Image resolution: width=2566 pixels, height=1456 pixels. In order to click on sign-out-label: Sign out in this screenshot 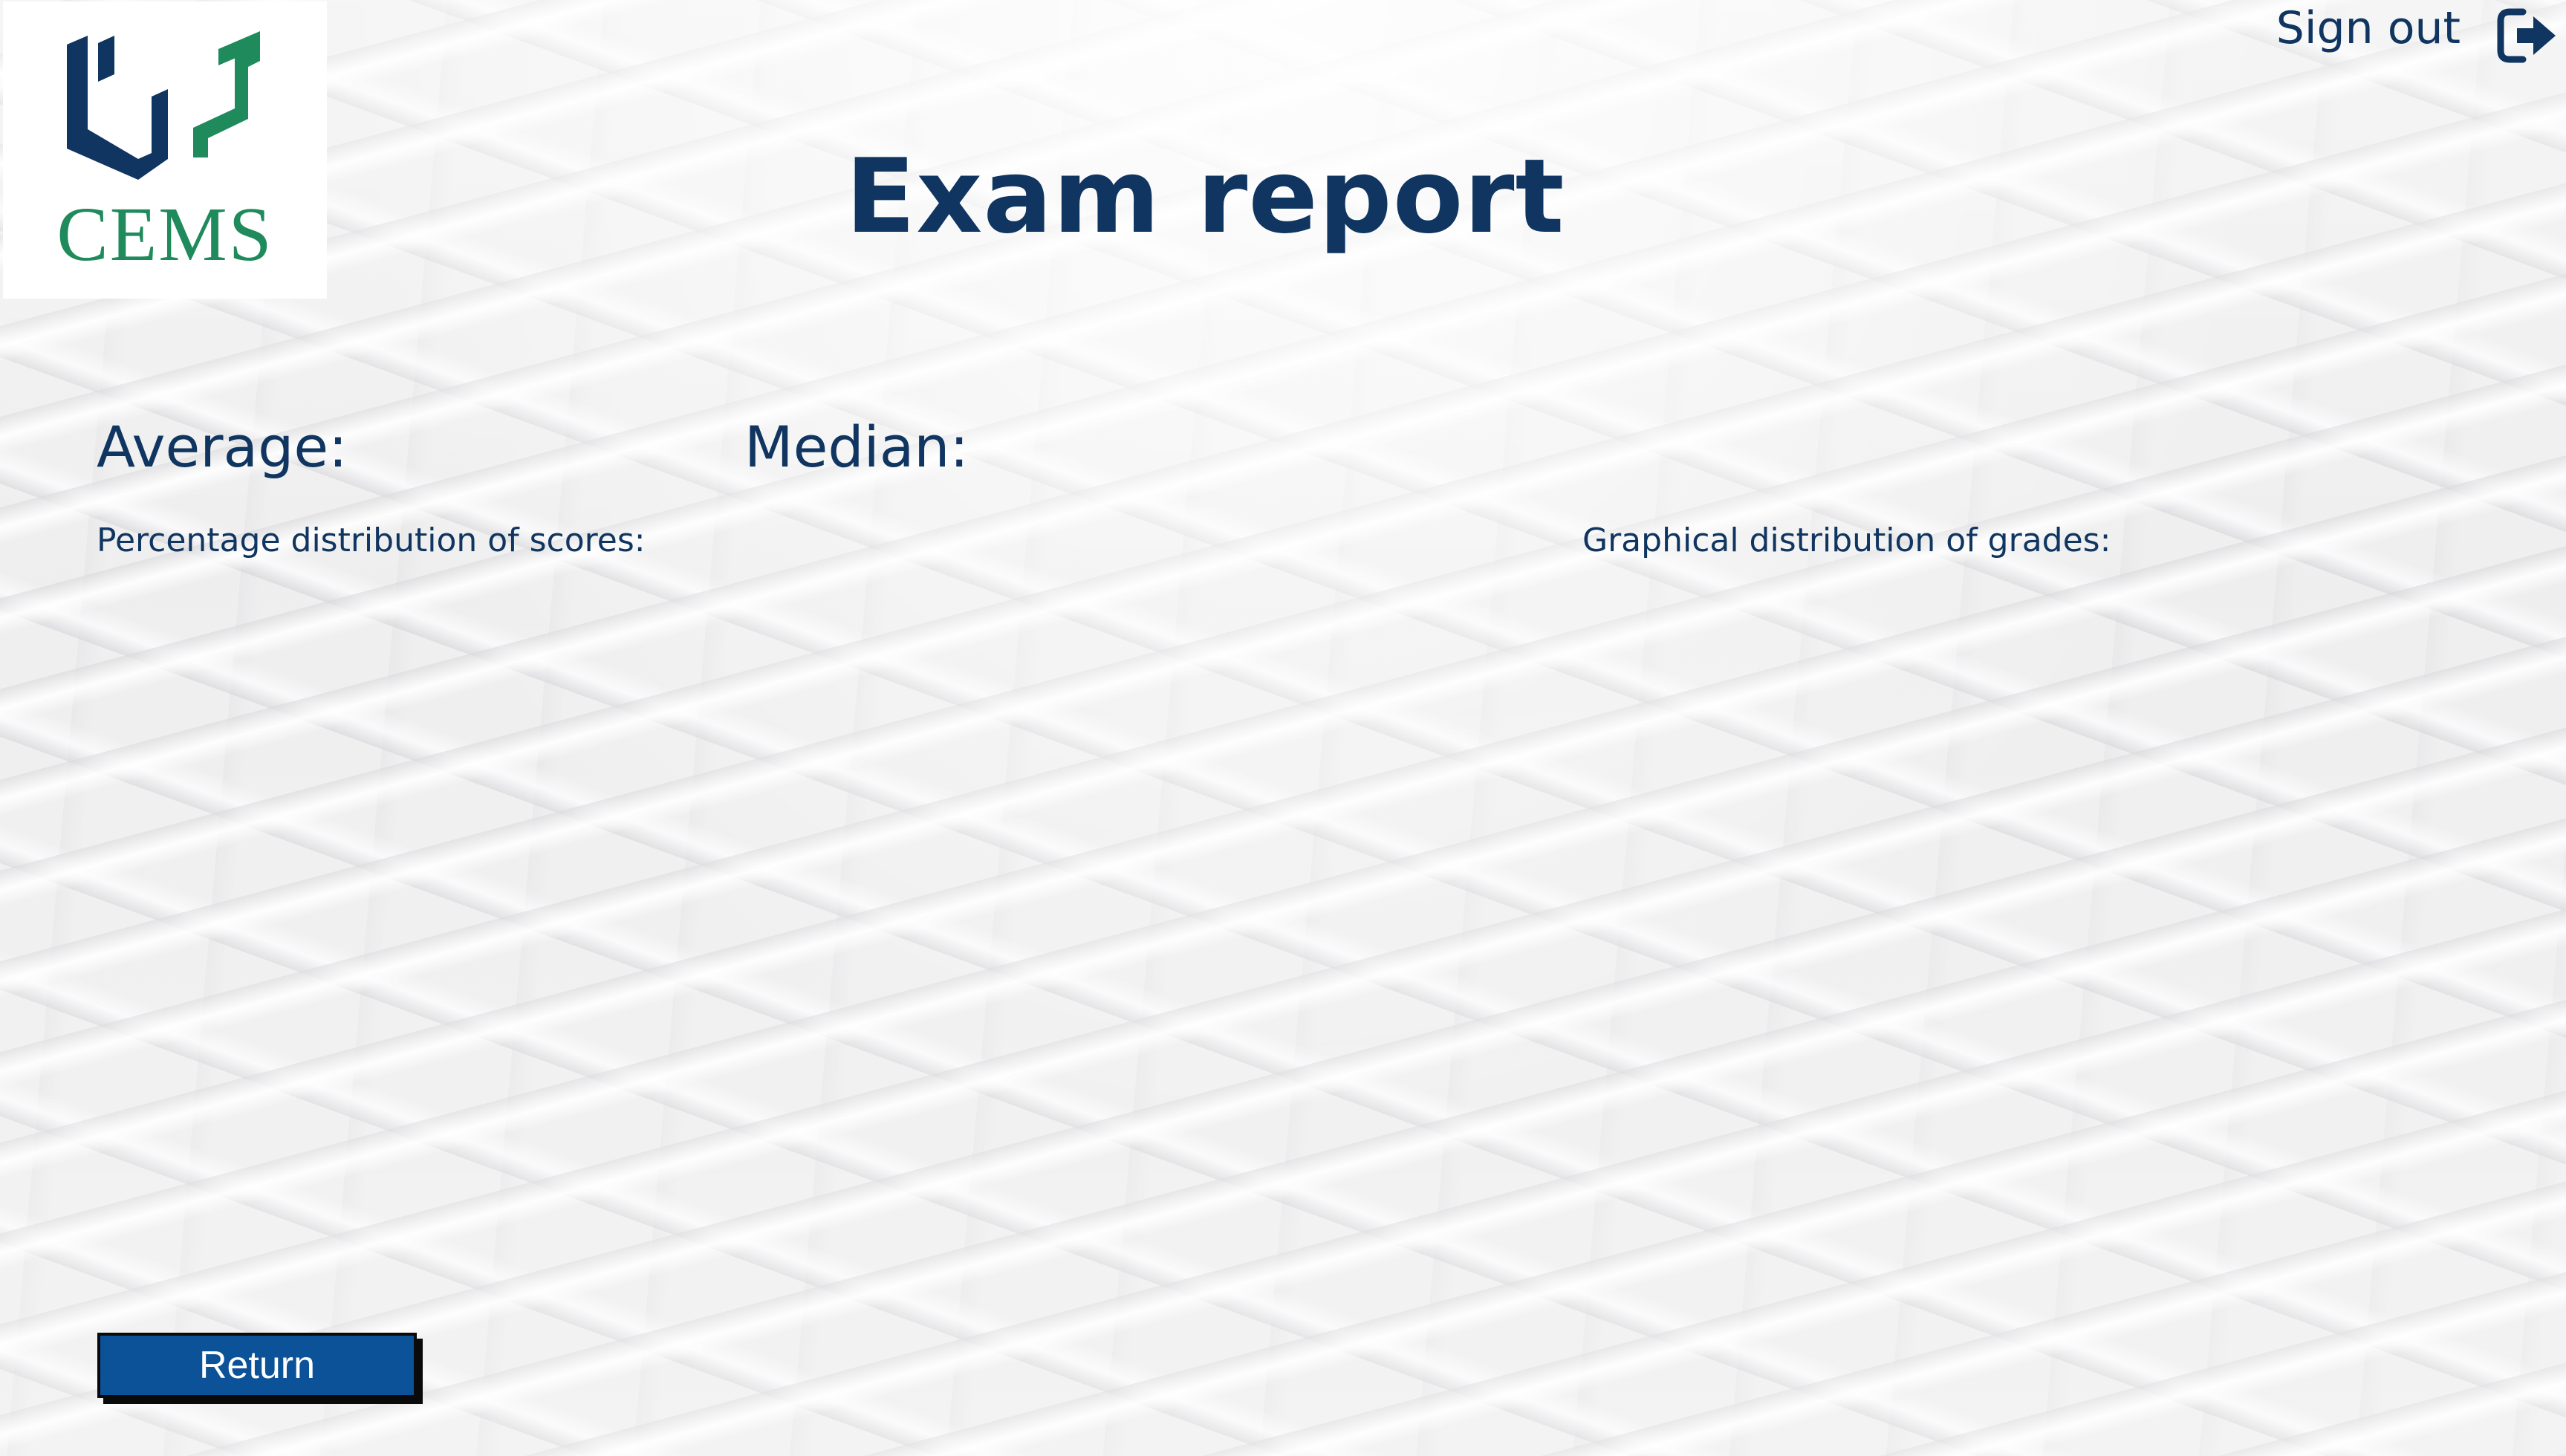, I will do `click(2368, 28)`.